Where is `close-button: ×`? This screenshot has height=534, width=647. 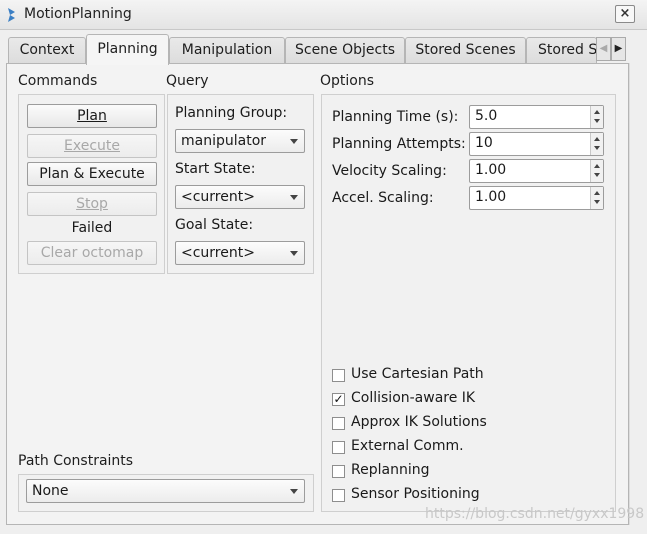
close-button: × is located at coordinates (625, 14).